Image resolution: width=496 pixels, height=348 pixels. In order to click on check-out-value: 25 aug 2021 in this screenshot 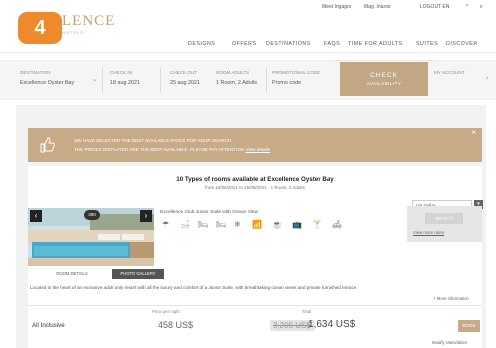, I will do `click(185, 83)`.